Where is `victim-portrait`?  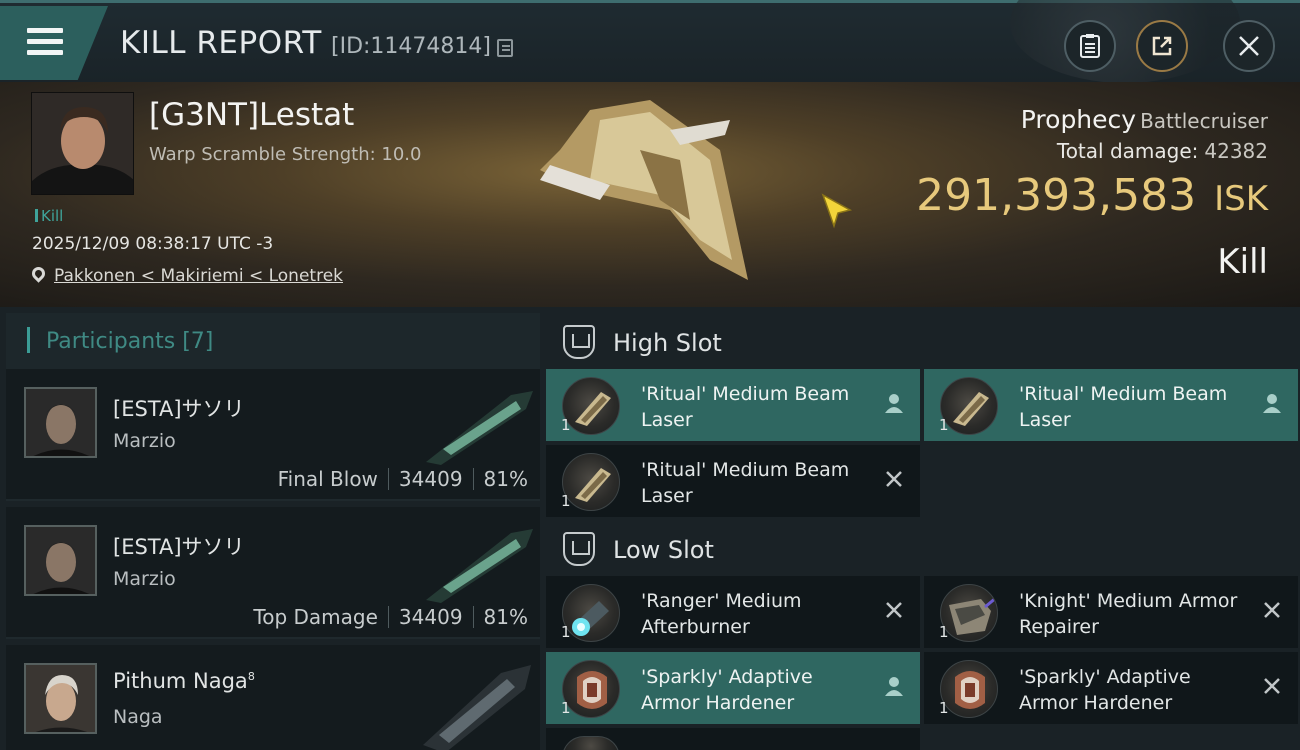
victim-portrait is located at coordinates (82, 143).